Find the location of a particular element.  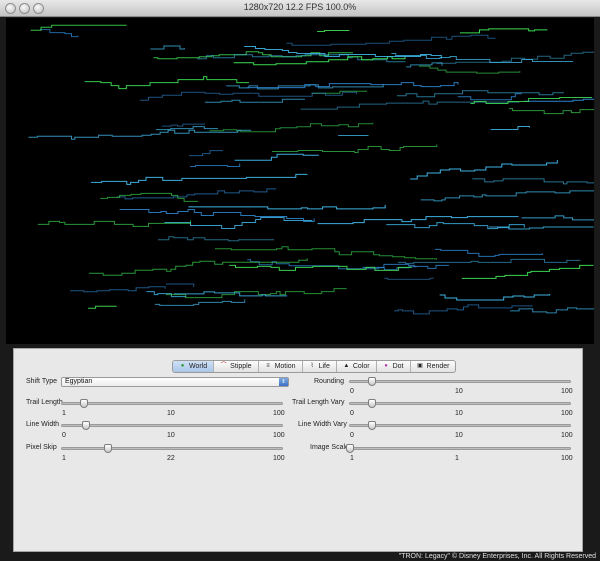

image-scale-min: 1 is located at coordinates (352, 458).